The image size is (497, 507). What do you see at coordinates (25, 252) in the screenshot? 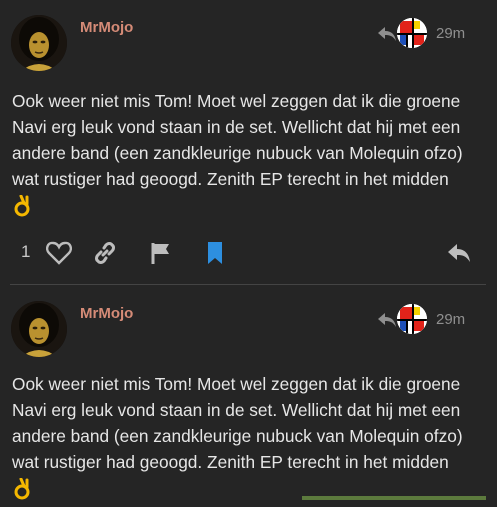
I see `like-count: 1` at bounding box center [25, 252].